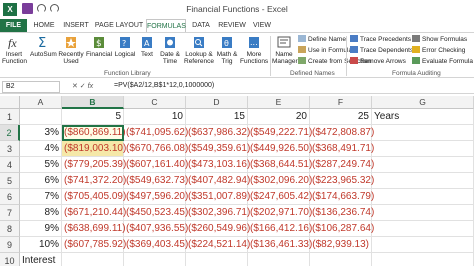  Describe the element at coordinates (156, 245) in the screenshot. I see `cell-c9: ($369,403.45)` at that location.